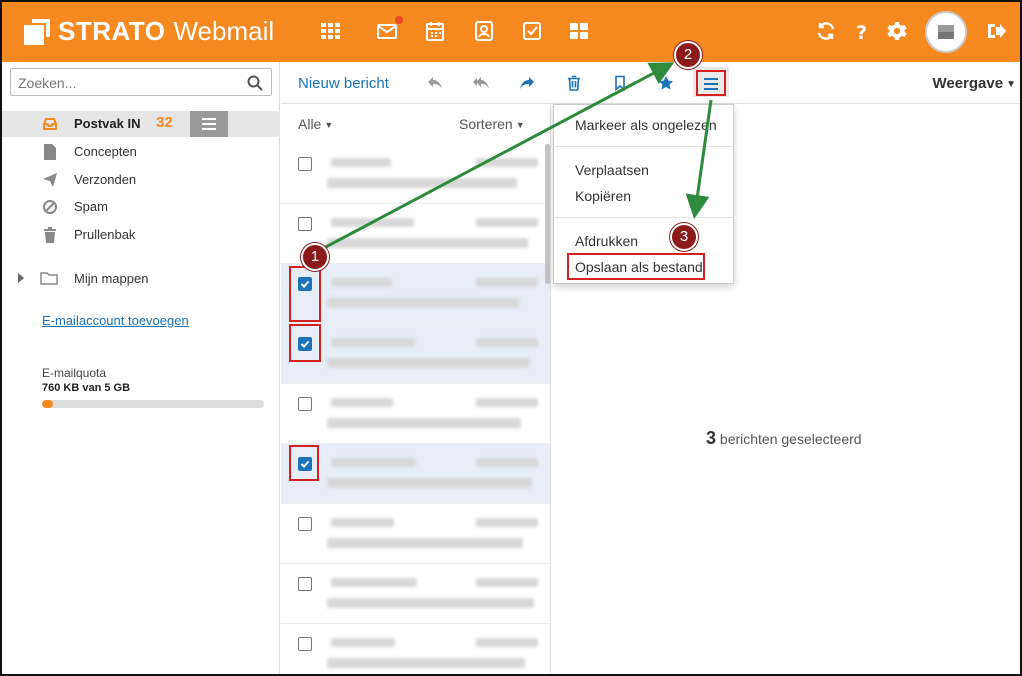 The height and width of the screenshot is (676, 1022). Describe the element at coordinates (50, 152) in the screenshot. I see `document-icon` at that location.